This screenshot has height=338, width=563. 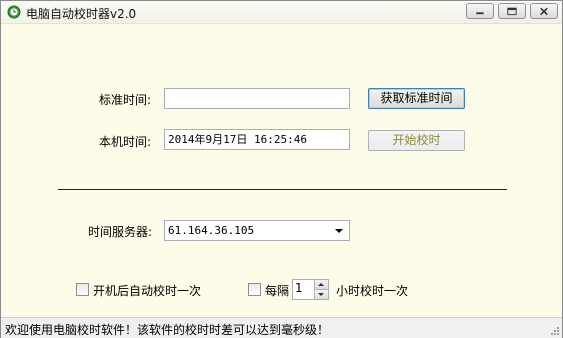 What do you see at coordinates (14, 12) in the screenshot?
I see `clock-app-icon` at bounding box center [14, 12].